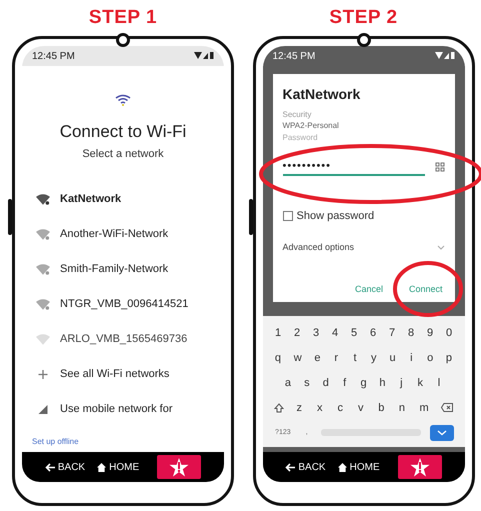 The width and height of the screenshot is (481, 511). What do you see at coordinates (411, 358) in the screenshot?
I see `keyboard-key: i` at bounding box center [411, 358].